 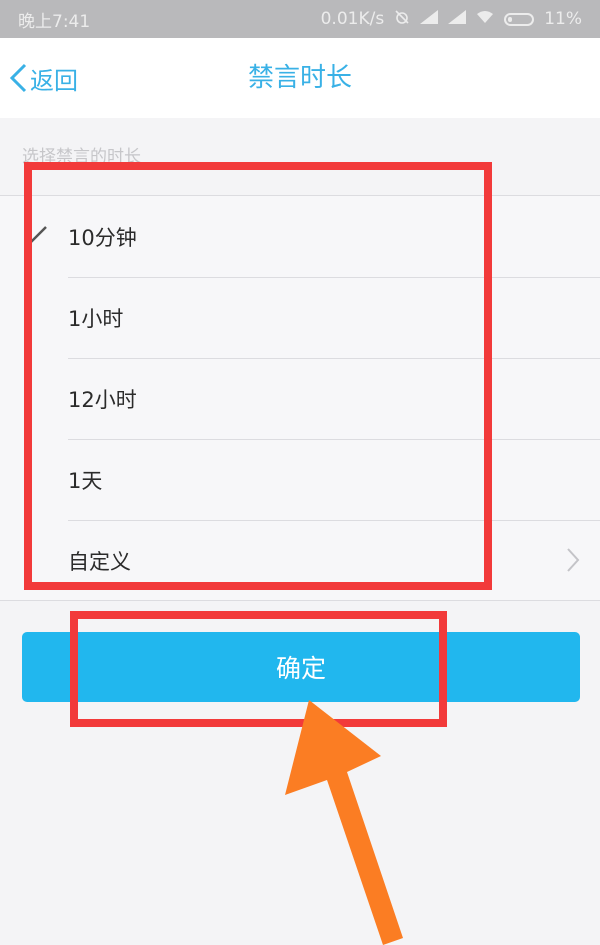 I want to click on chevron-right-icon, so click(x=573, y=560).